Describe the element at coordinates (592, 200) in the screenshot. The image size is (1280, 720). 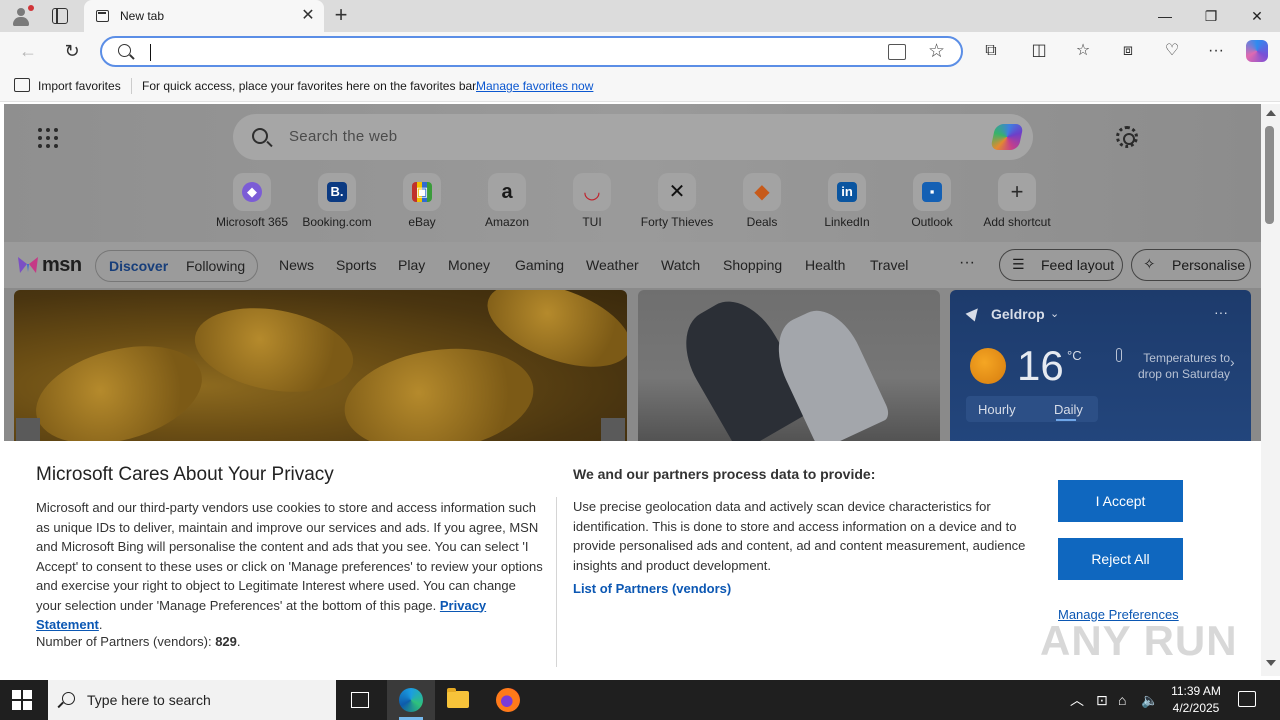
I see `shortcut-tui: ◡ TUI` at that location.